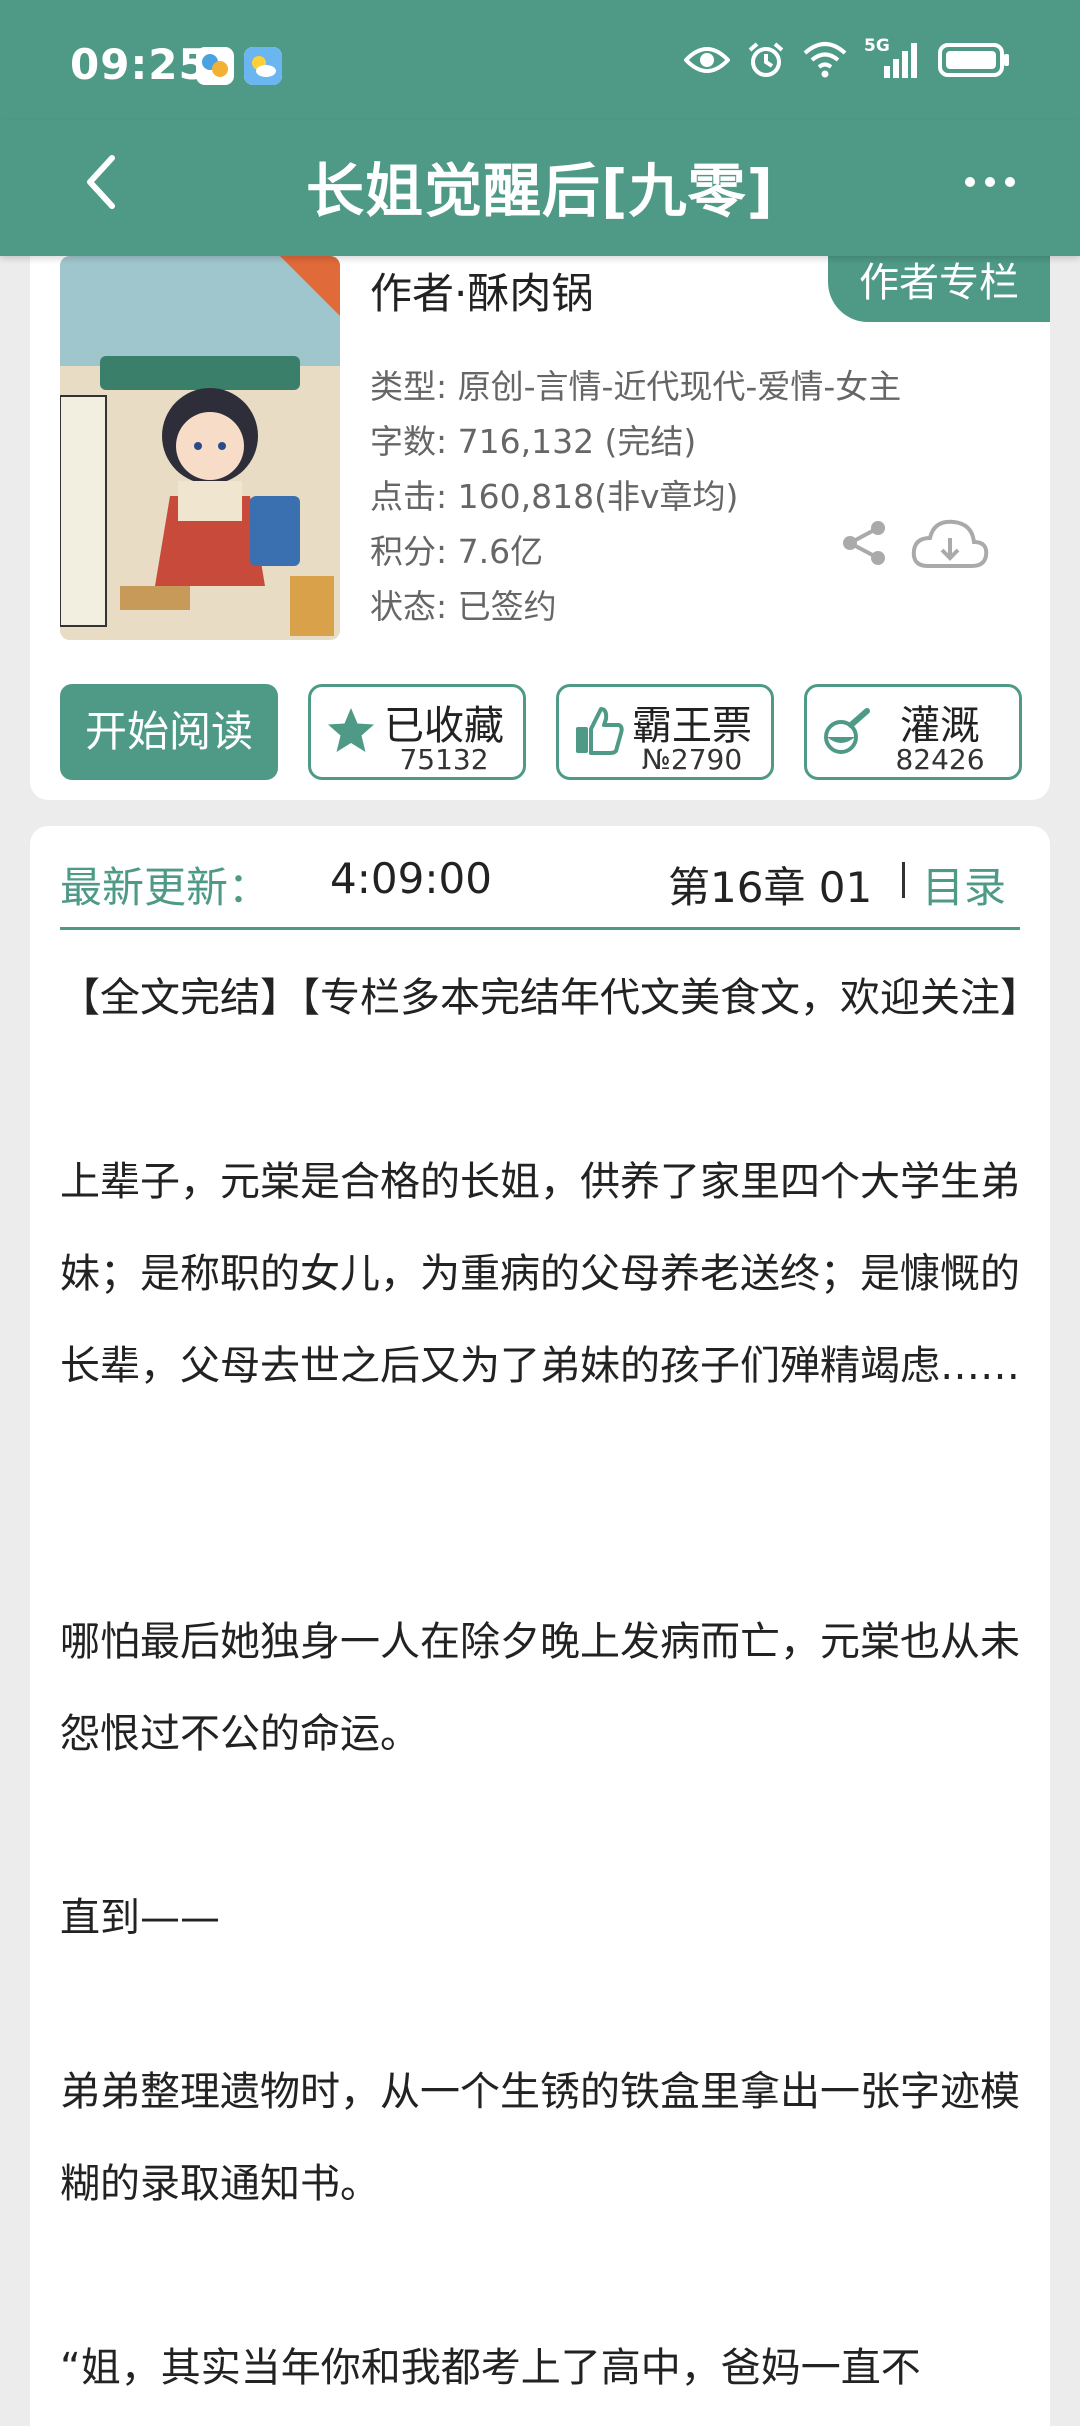 This screenshot has width=1080, height=2426. What do you see at coordinates (692, 759) in the screenshot?
I see `ticket-count: №2790` at bounding box center [692, 759].